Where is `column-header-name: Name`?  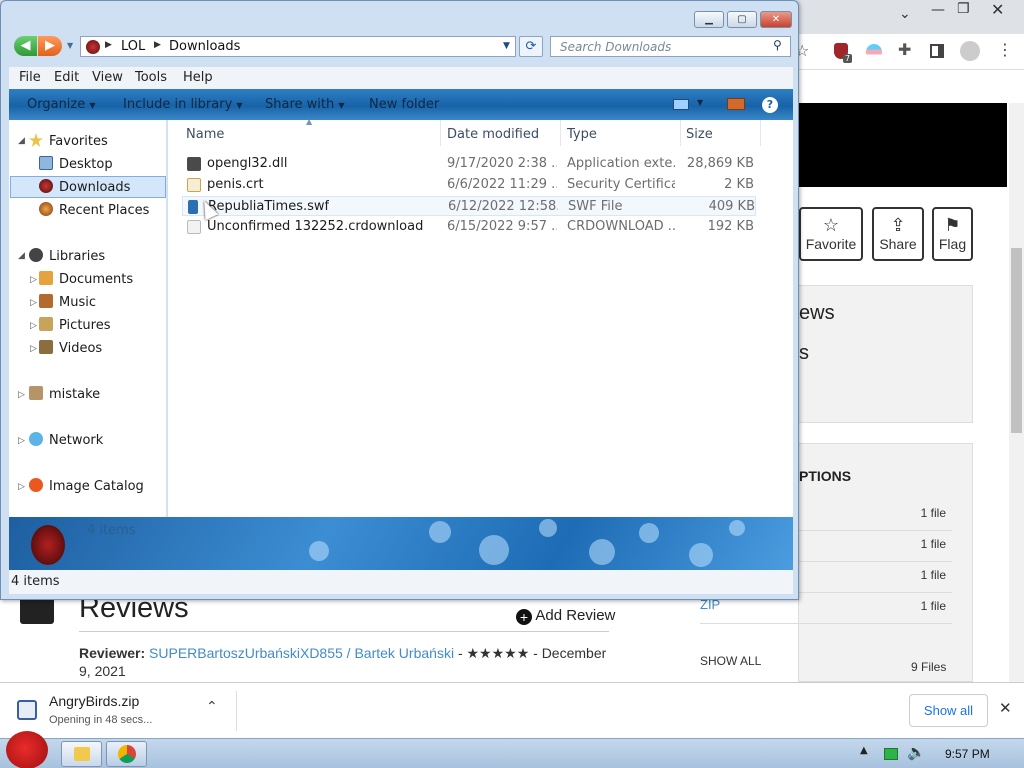
column-header-name: Name is located at coordinates (205, 134).